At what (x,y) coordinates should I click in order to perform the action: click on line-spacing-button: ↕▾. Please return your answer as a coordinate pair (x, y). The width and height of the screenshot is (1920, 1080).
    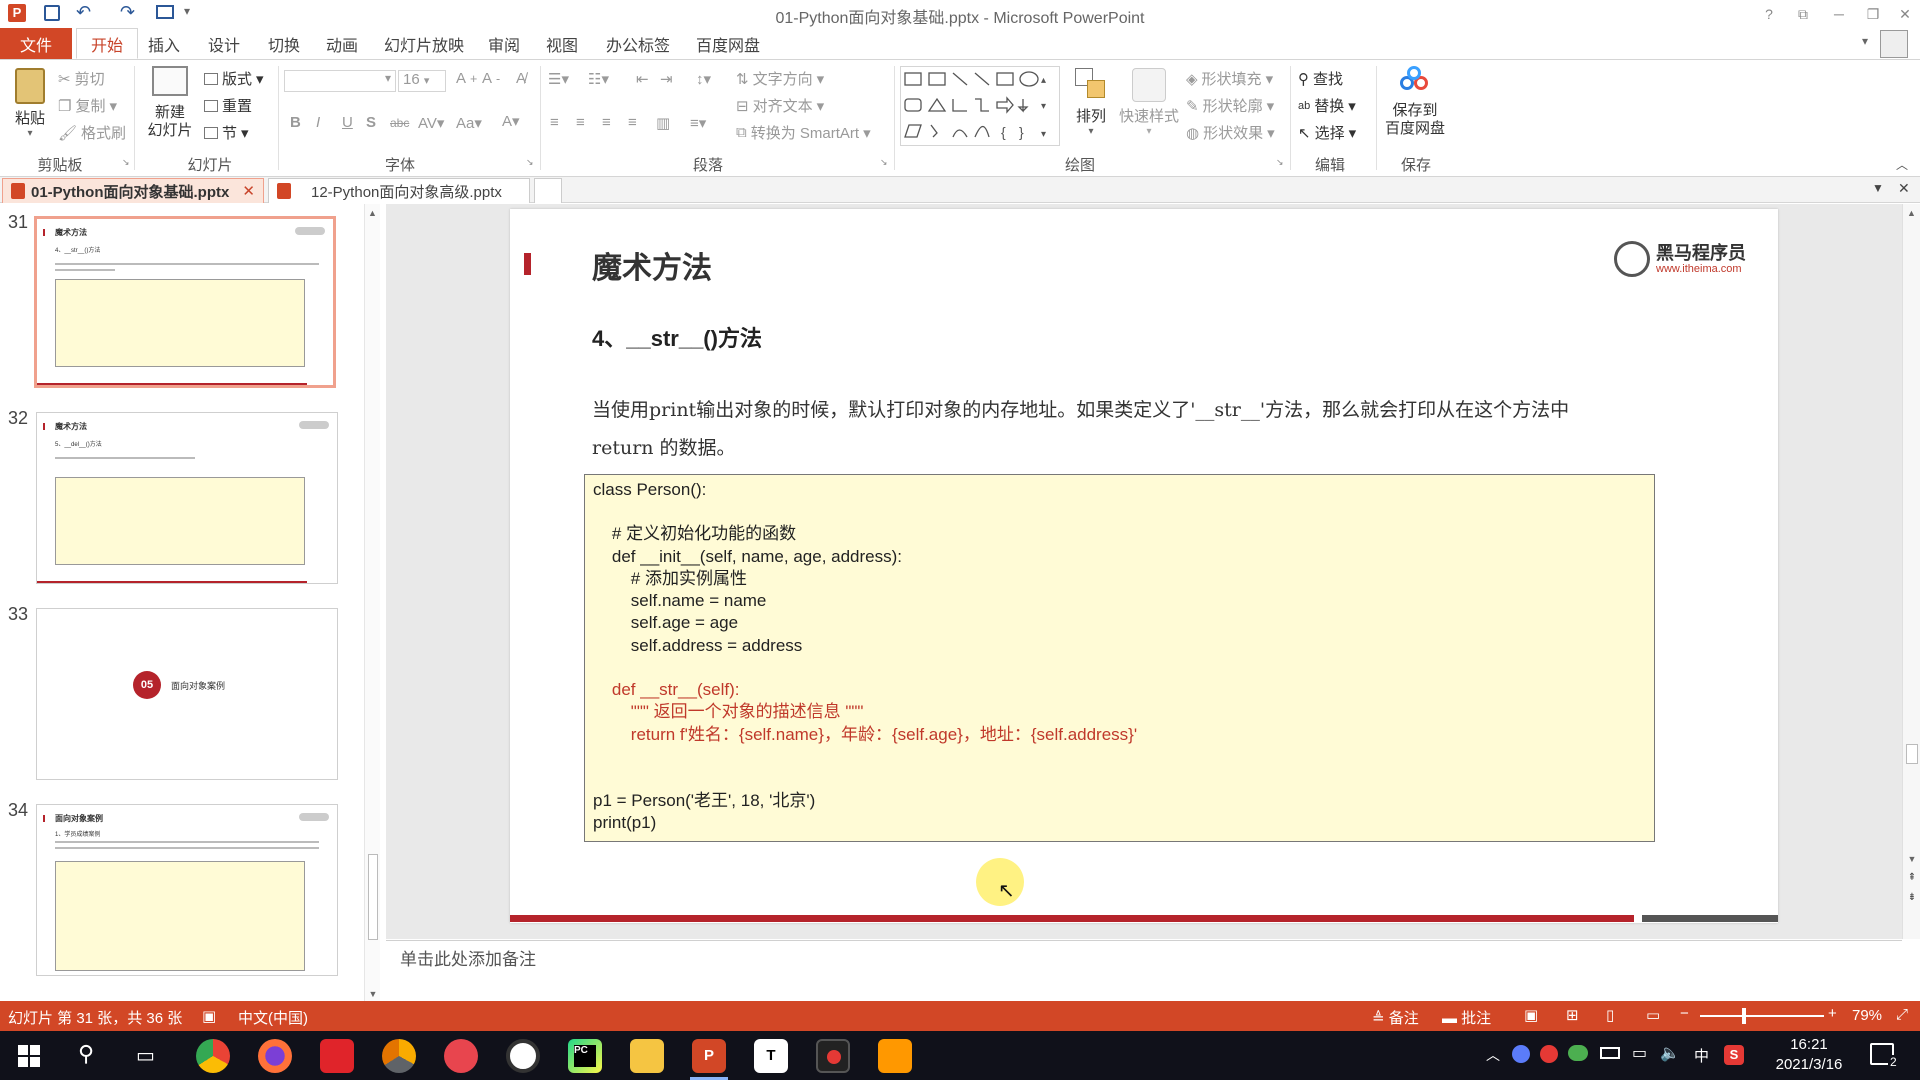
    Looking at the image, I should click on (703, 79).